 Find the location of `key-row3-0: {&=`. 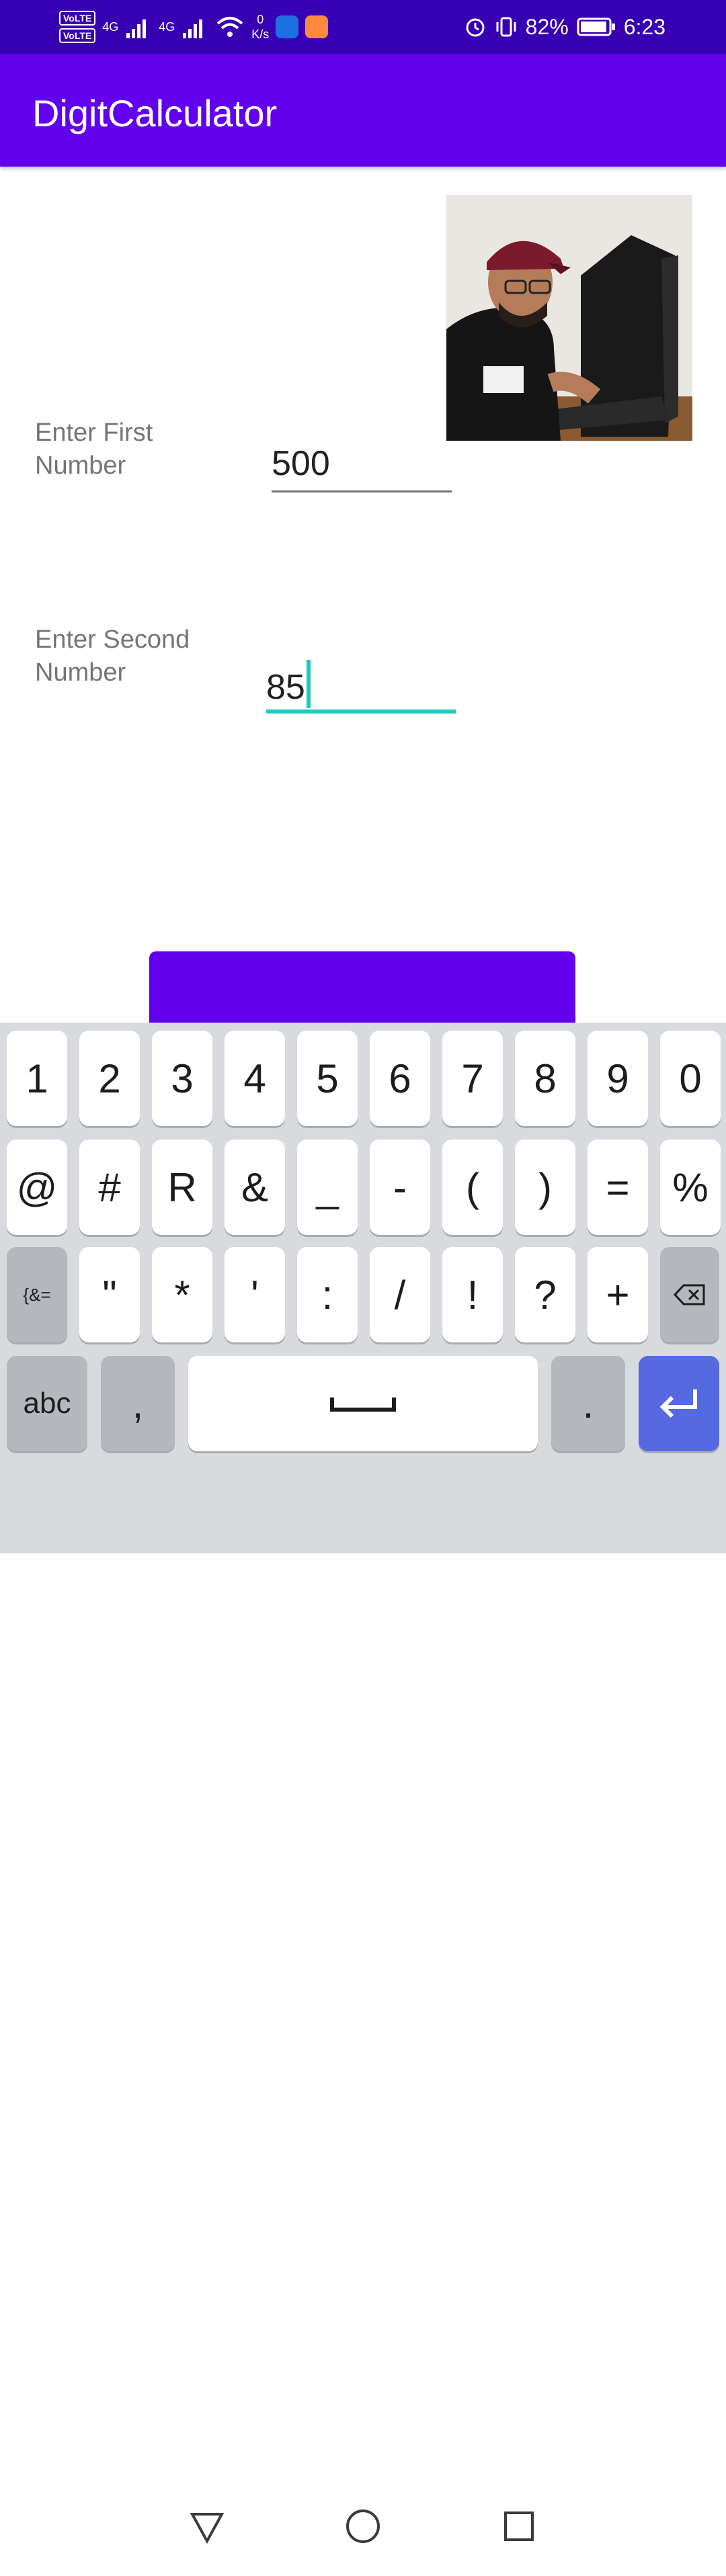

key-row3-0: {&= is located at coordinates (37, 1294).